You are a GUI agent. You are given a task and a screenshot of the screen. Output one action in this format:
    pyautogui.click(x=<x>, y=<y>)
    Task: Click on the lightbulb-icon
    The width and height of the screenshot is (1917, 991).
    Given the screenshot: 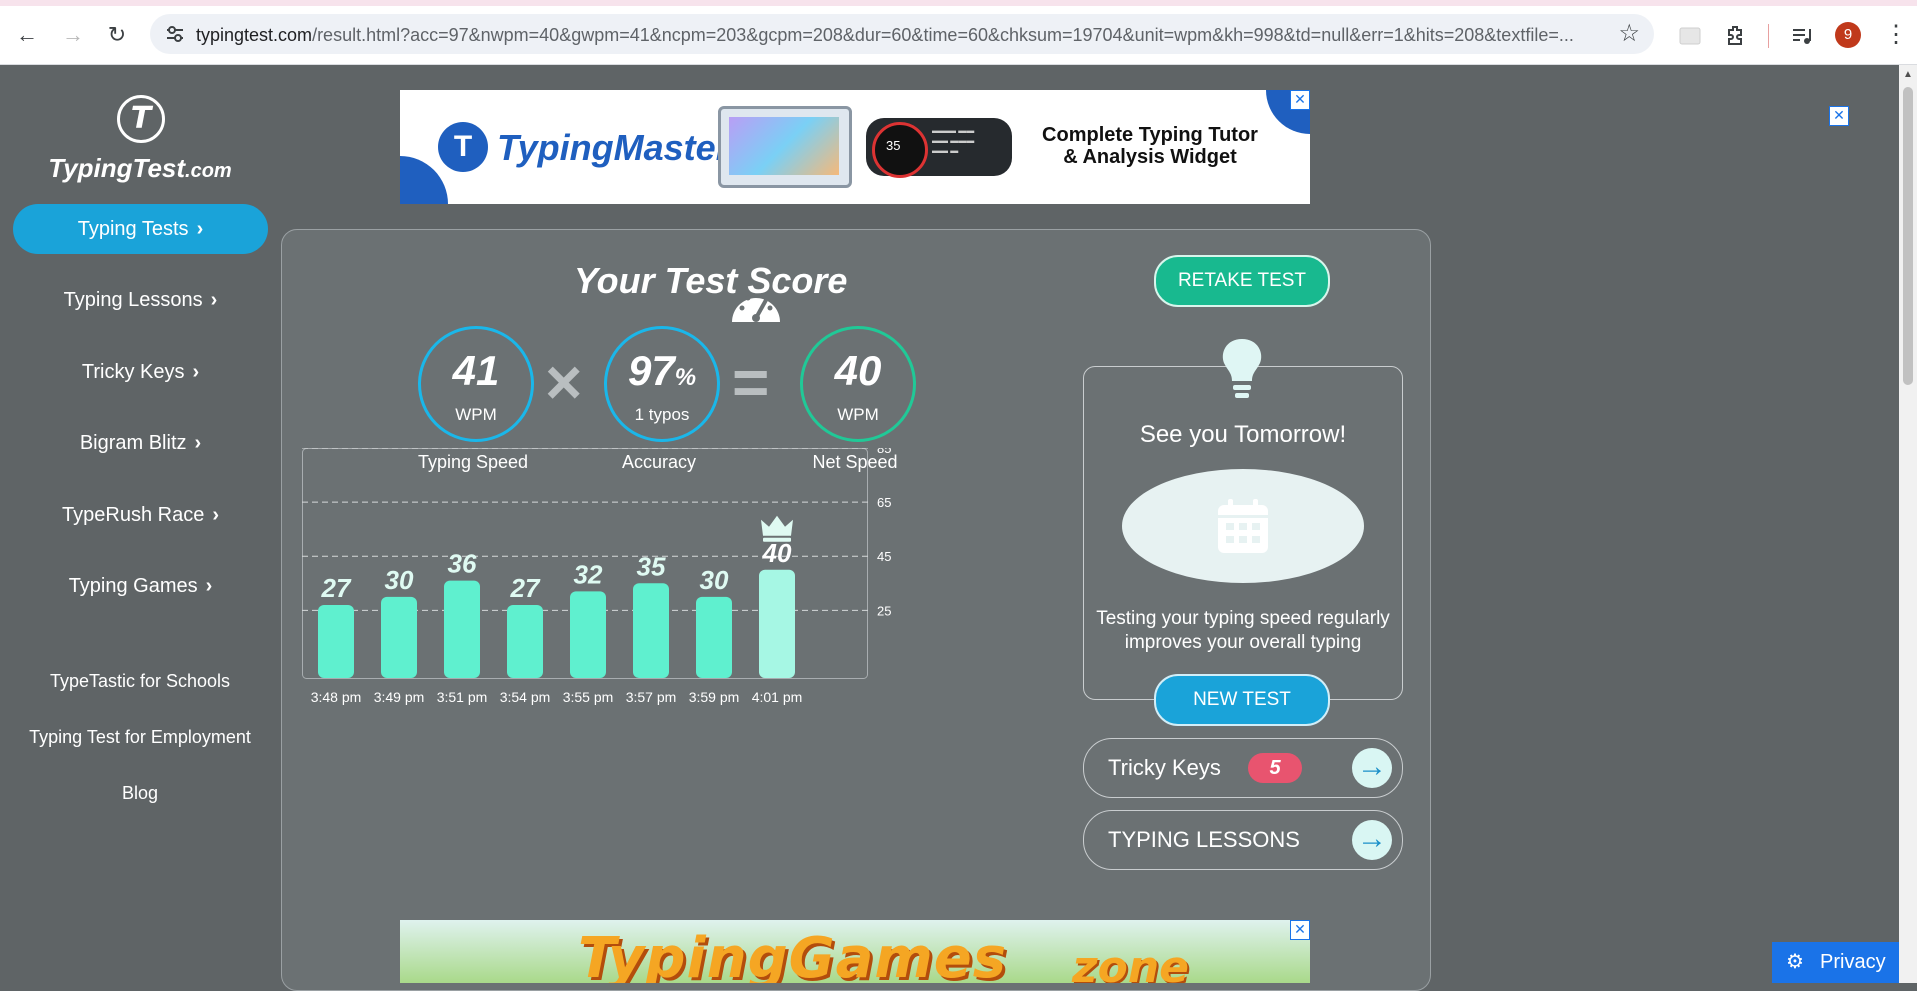 What is the action you would take?
    pyautogui.click(x=1242, y=368)
    